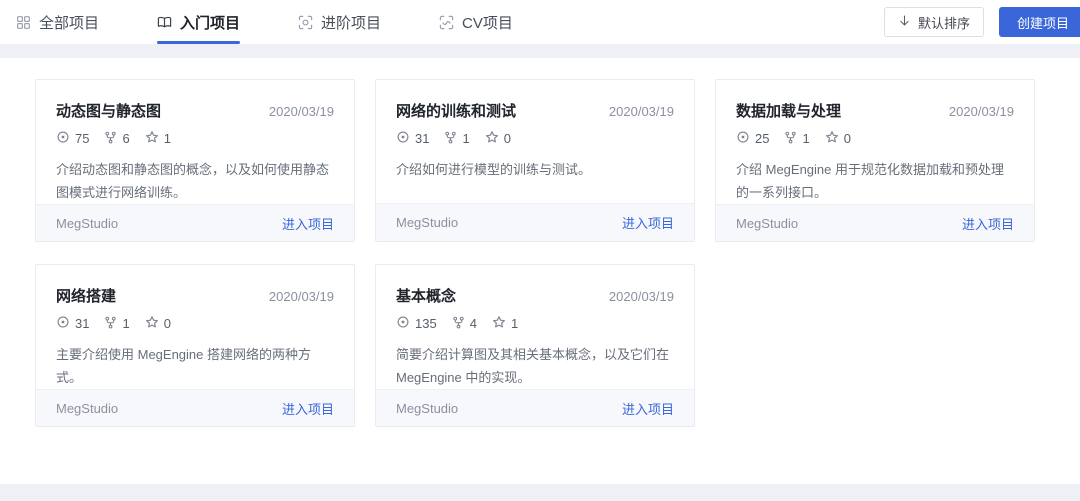  I want to click on views-stat: 75, so click(72, 138).